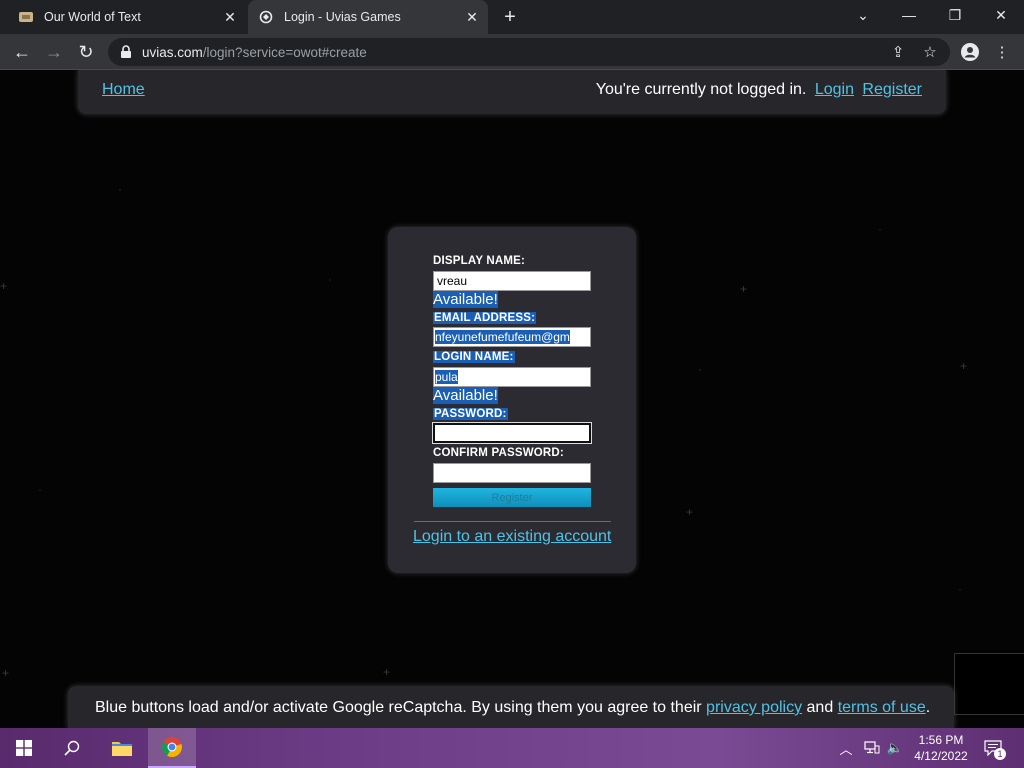 This screenshot has height=768, width=1024. What do you see at coordinates (834, 89) in the screenshot?
I see `login-link: Login` at bounding box center [834, 89].